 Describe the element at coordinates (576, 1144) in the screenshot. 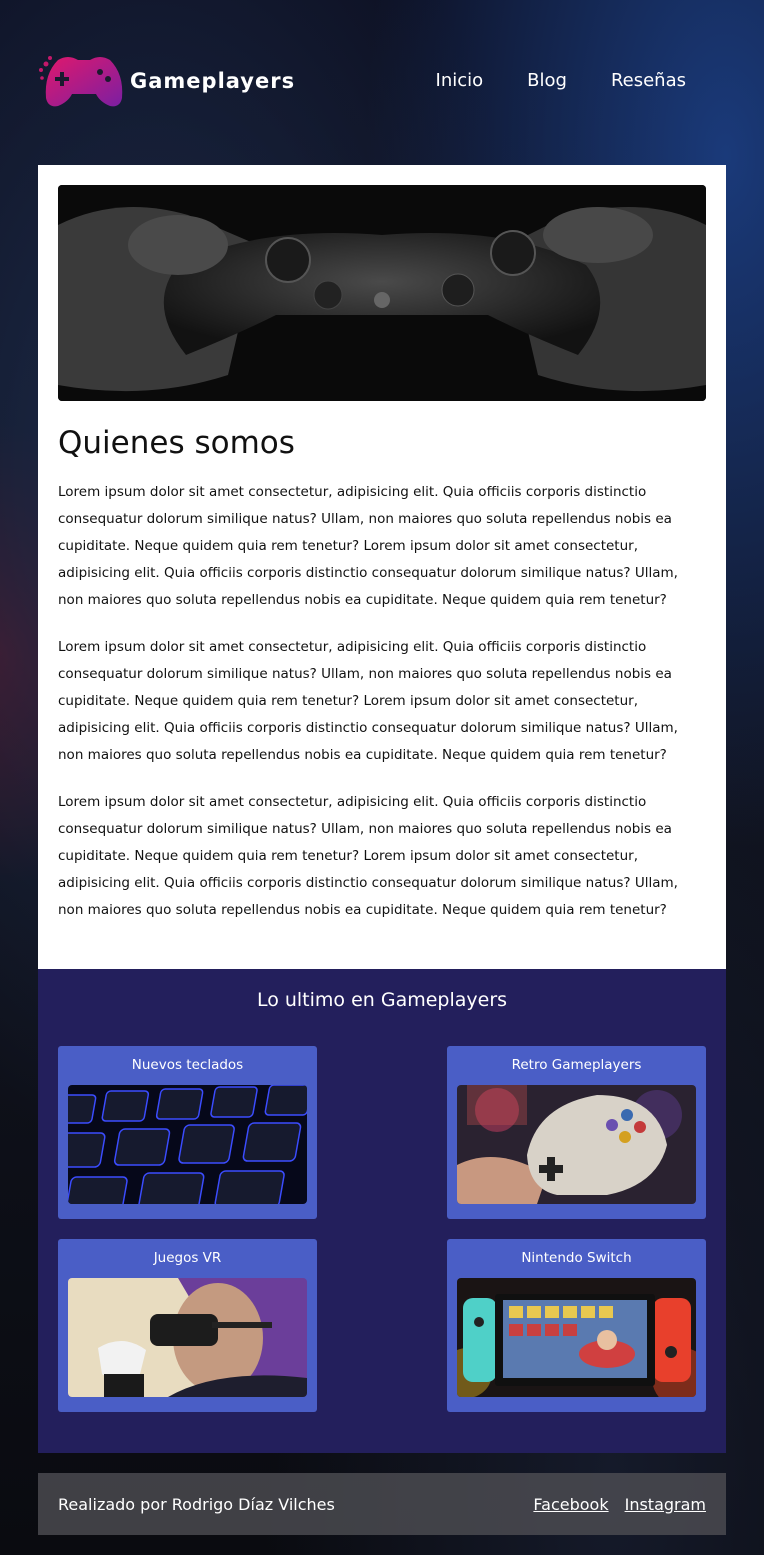

I see `snes-controller-photo` at that location.